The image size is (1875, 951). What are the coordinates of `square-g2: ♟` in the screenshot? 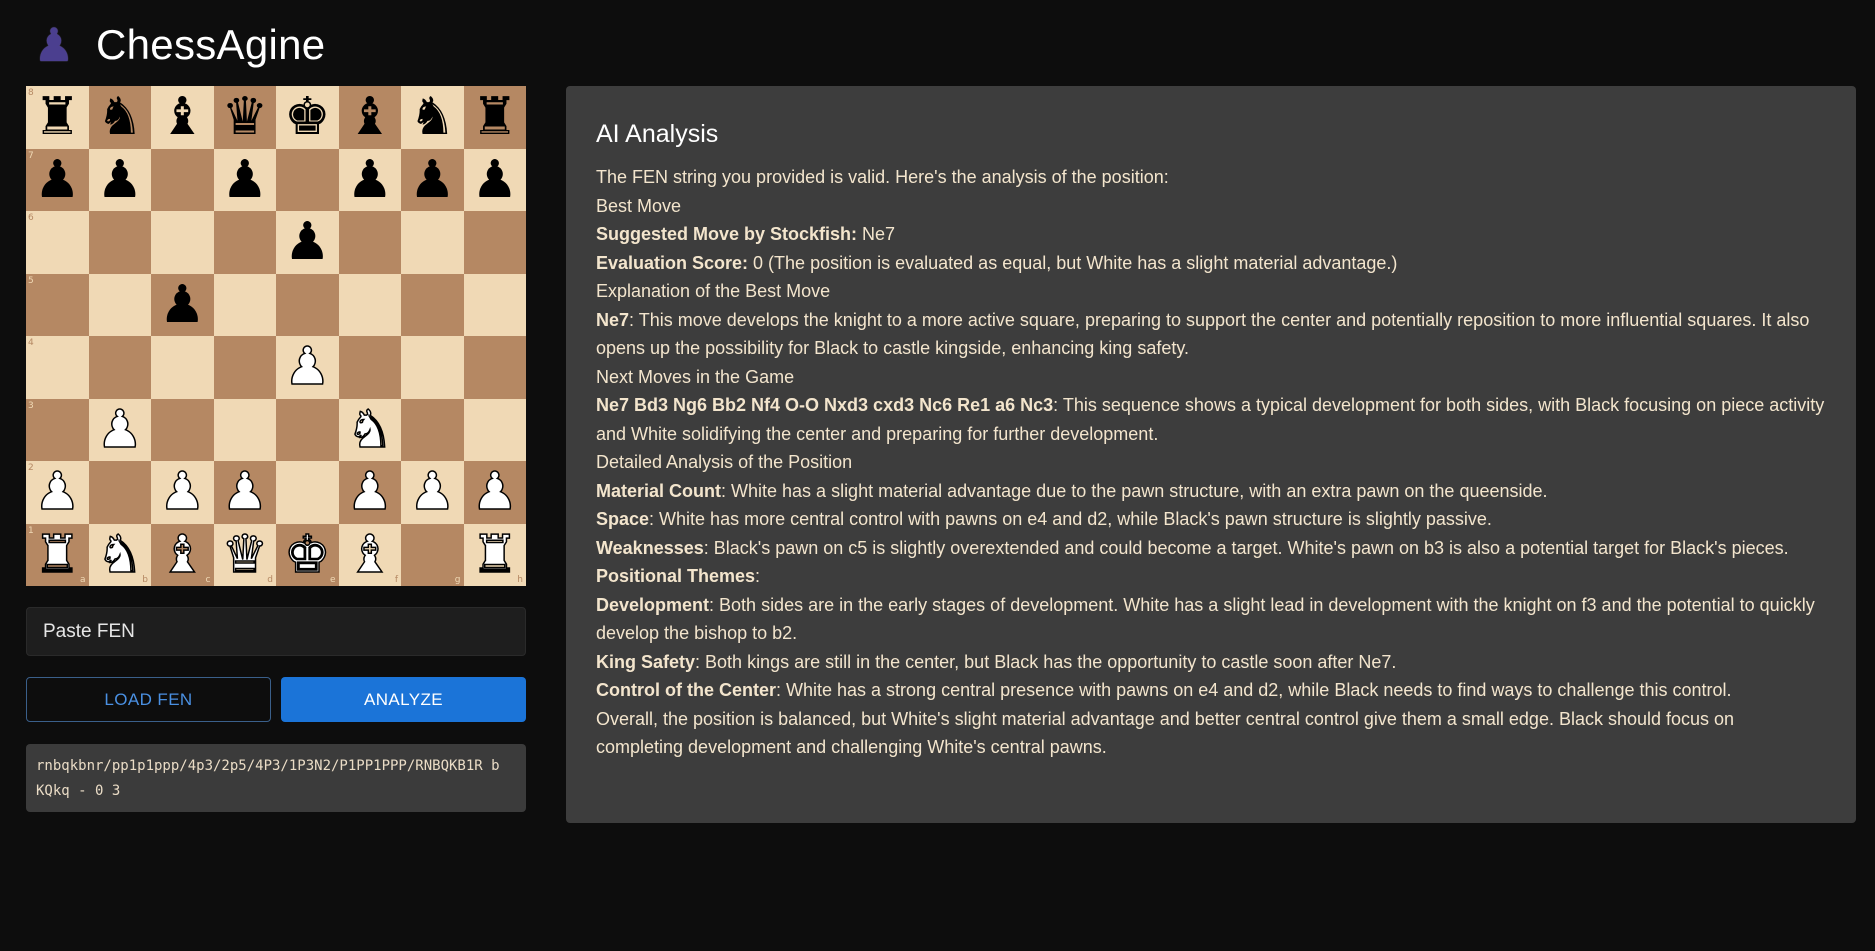 It's located at (432, 492).